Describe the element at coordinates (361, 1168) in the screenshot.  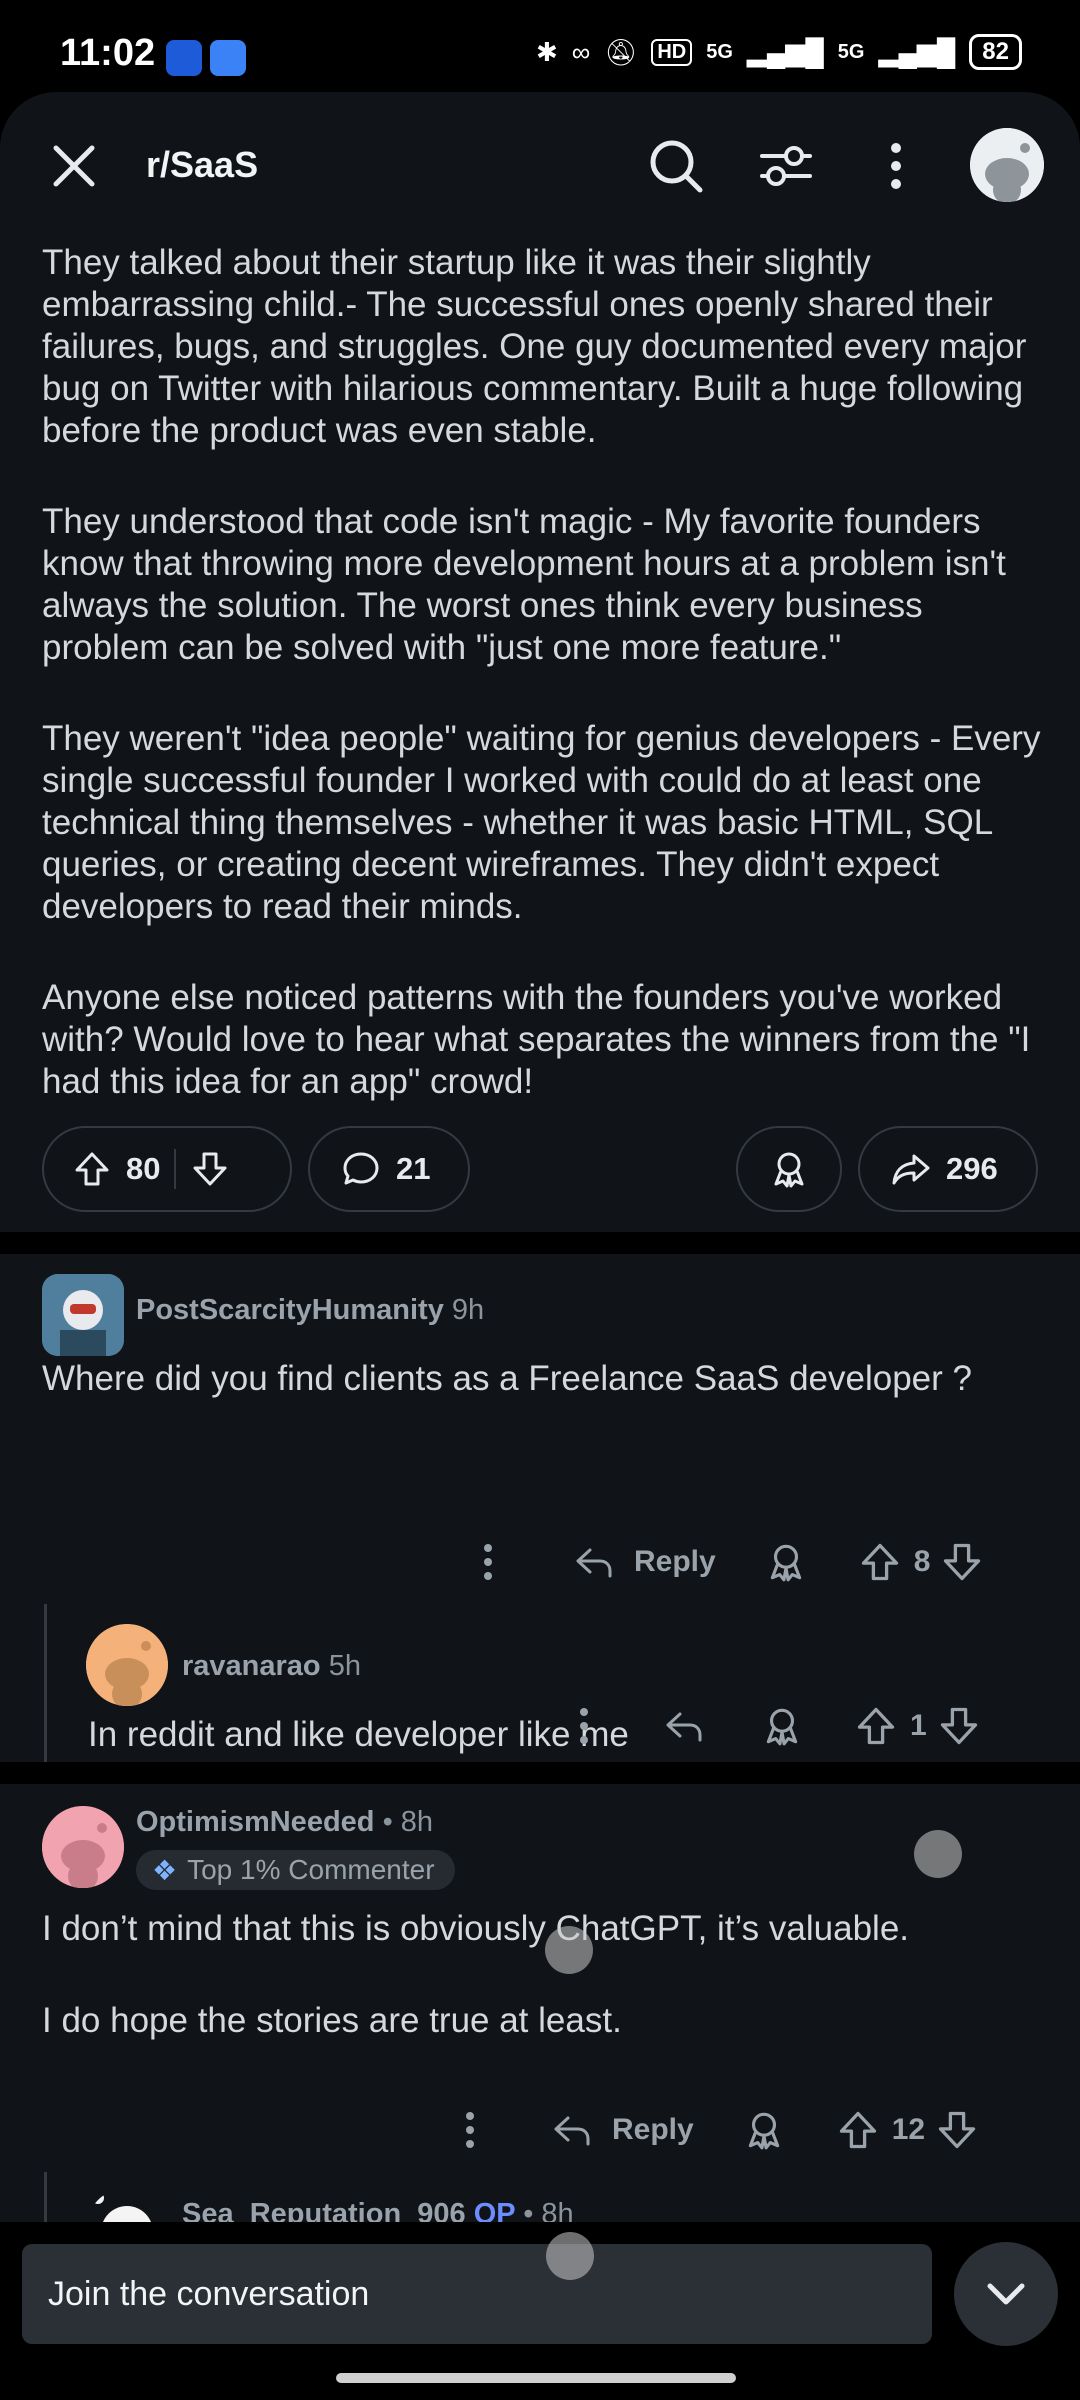
I see `comment-icon` at that location.